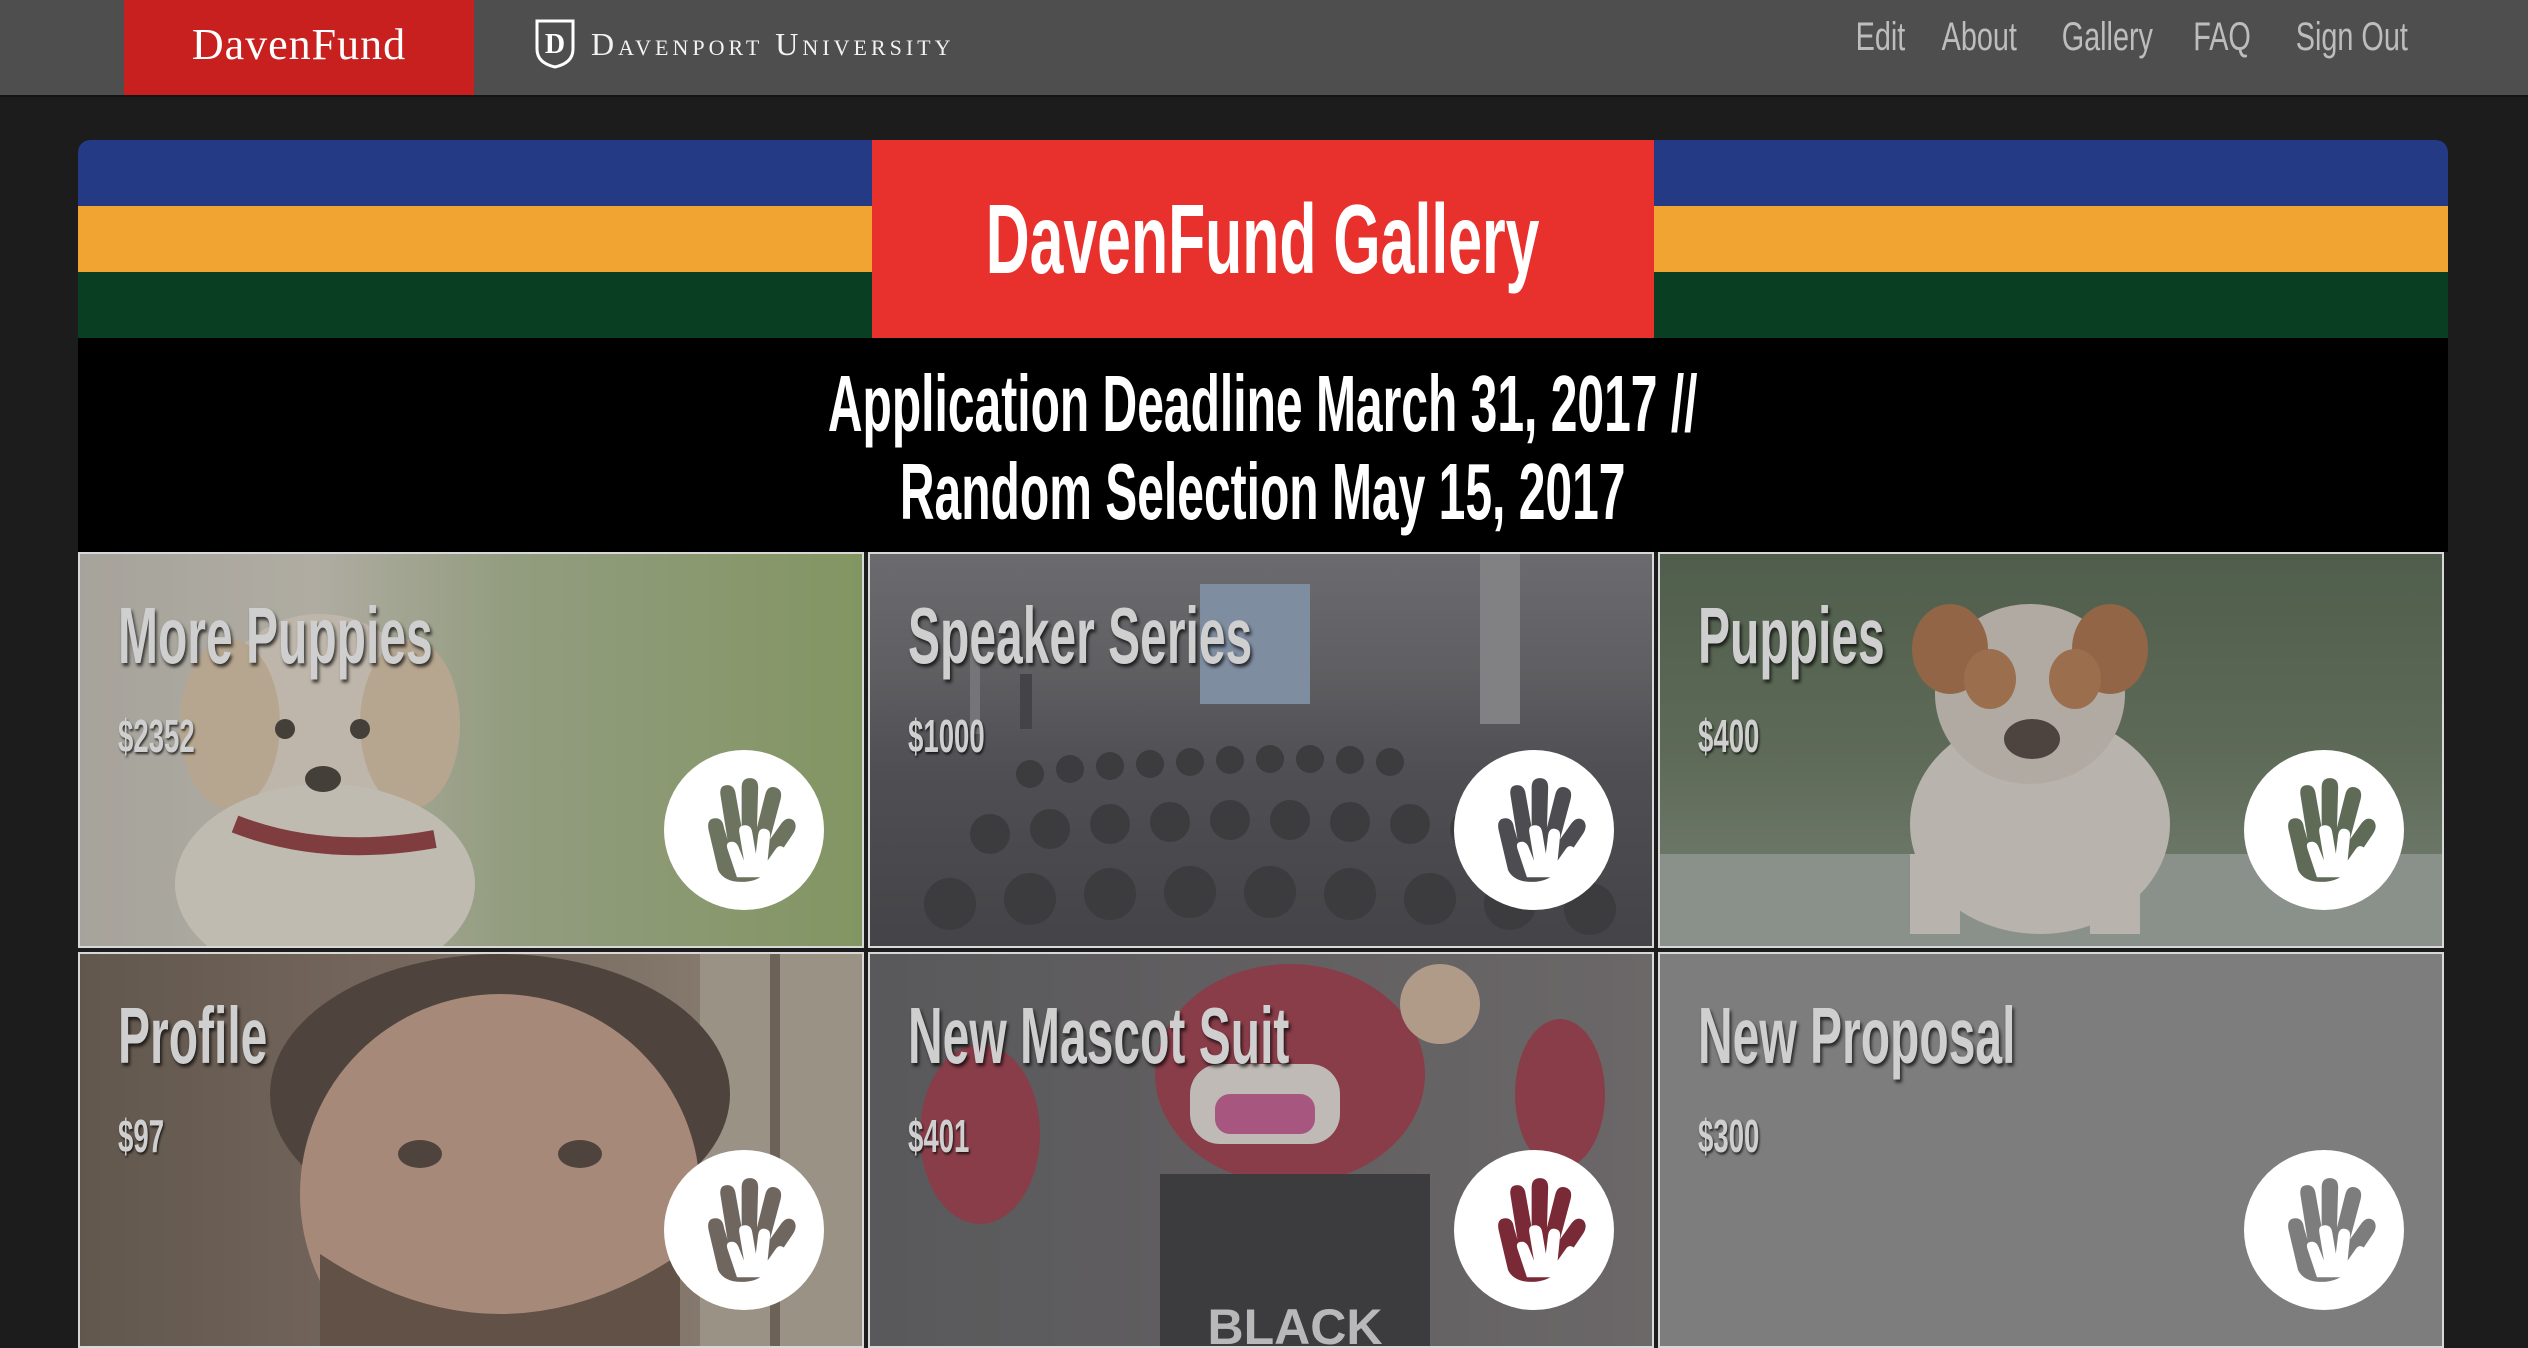  What do you see at coordinates (1729, 1136) in the screenshot?
I see `tile-amount: $300` at bounding box center [1729, 1136].